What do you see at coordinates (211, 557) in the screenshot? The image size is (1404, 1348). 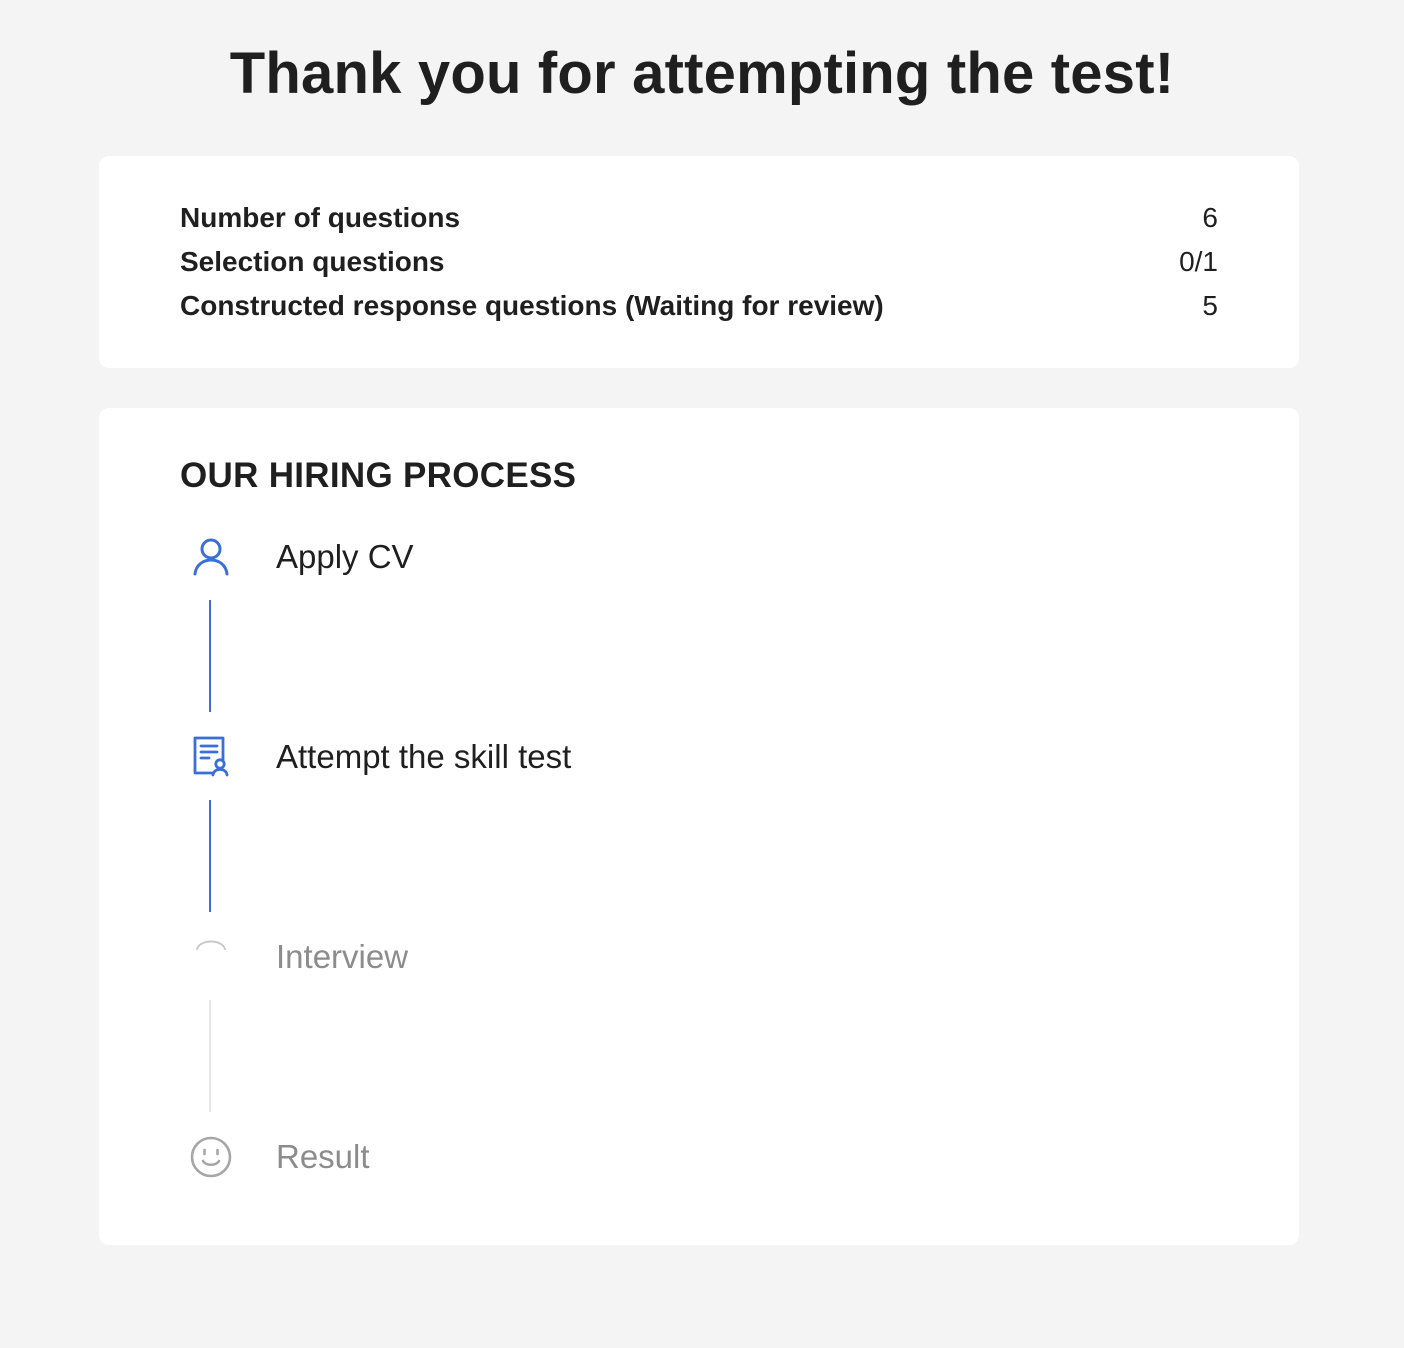 I see `user-icon` at bounding box center [211, 557].